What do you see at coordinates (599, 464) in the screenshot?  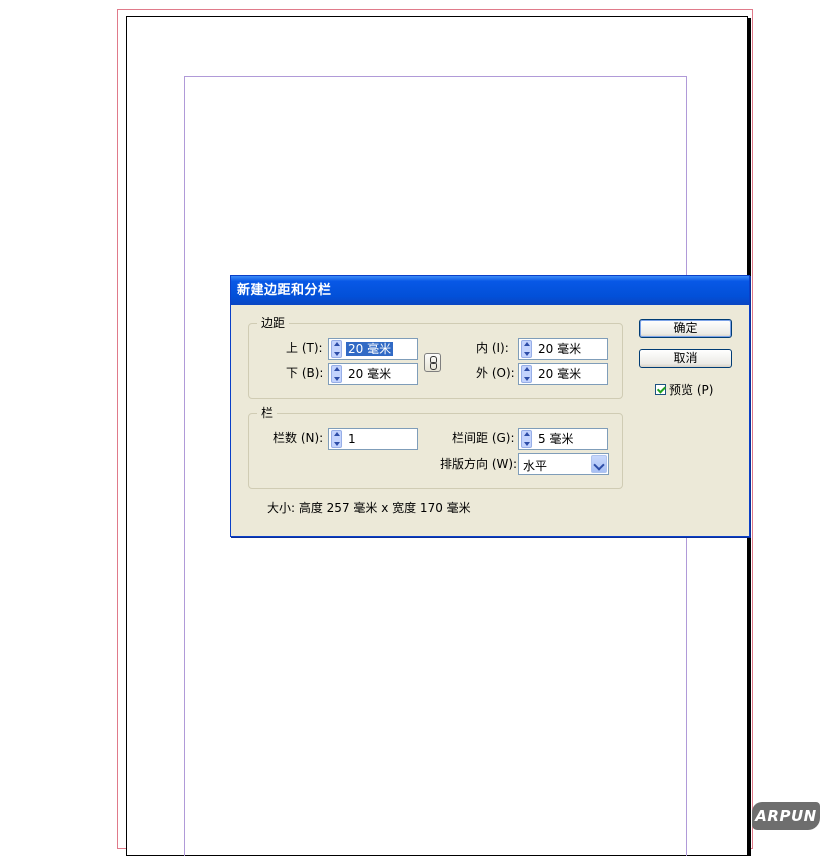 I see `dropdown-arrow-icon` at bounding box center [599, 464].